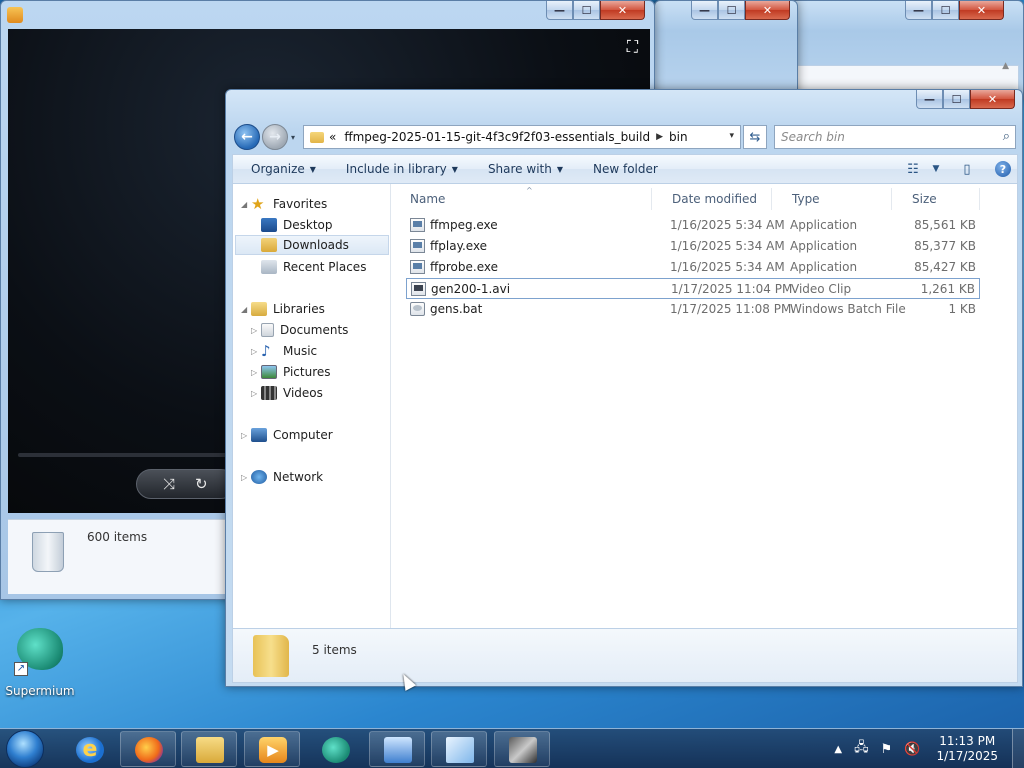 The image size is (1024, 768). Describe the element at coordinates (397, 749) in the screenshot. I see `taskbar-control-panel` at that location.